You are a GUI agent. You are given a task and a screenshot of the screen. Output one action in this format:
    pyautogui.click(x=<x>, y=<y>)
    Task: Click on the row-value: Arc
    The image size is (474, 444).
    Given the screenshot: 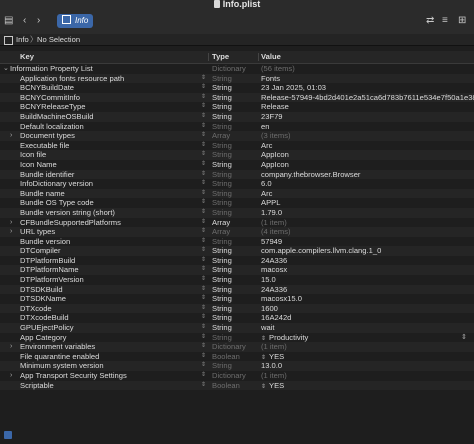 What is the action you would take?
    pyautogui.click(x=367, y=194)
    